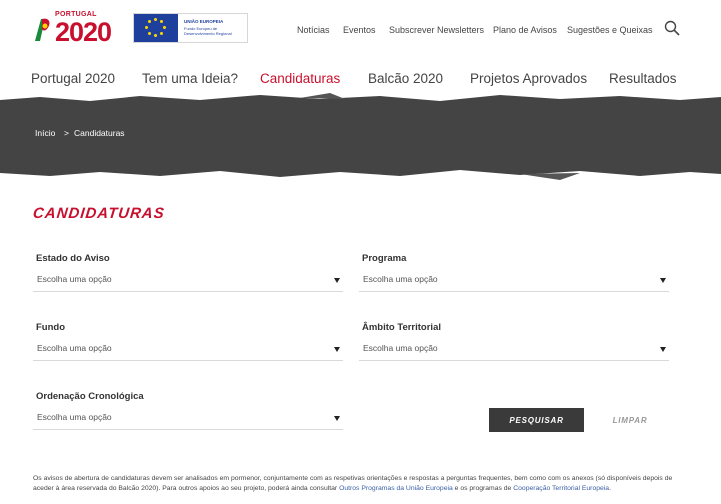  What do you see at coordinates (384, 258) in the screenshot?
I see `programa-label: Programa` at bounding box center [384, 258].